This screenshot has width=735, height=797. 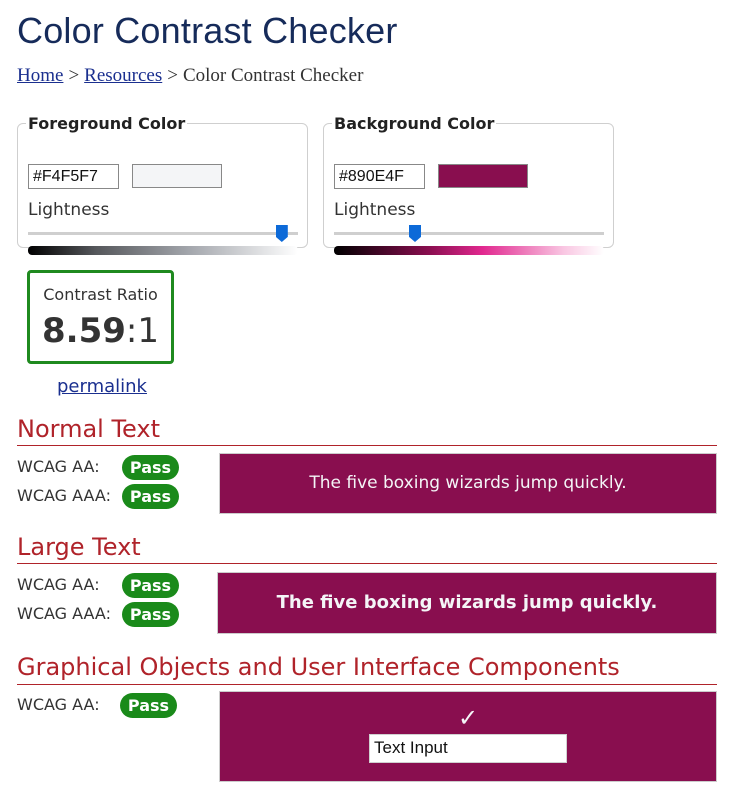 I want to click on breadcrumb: Home > Resources > Color Contrast Checker, so click(x=190, y=76).